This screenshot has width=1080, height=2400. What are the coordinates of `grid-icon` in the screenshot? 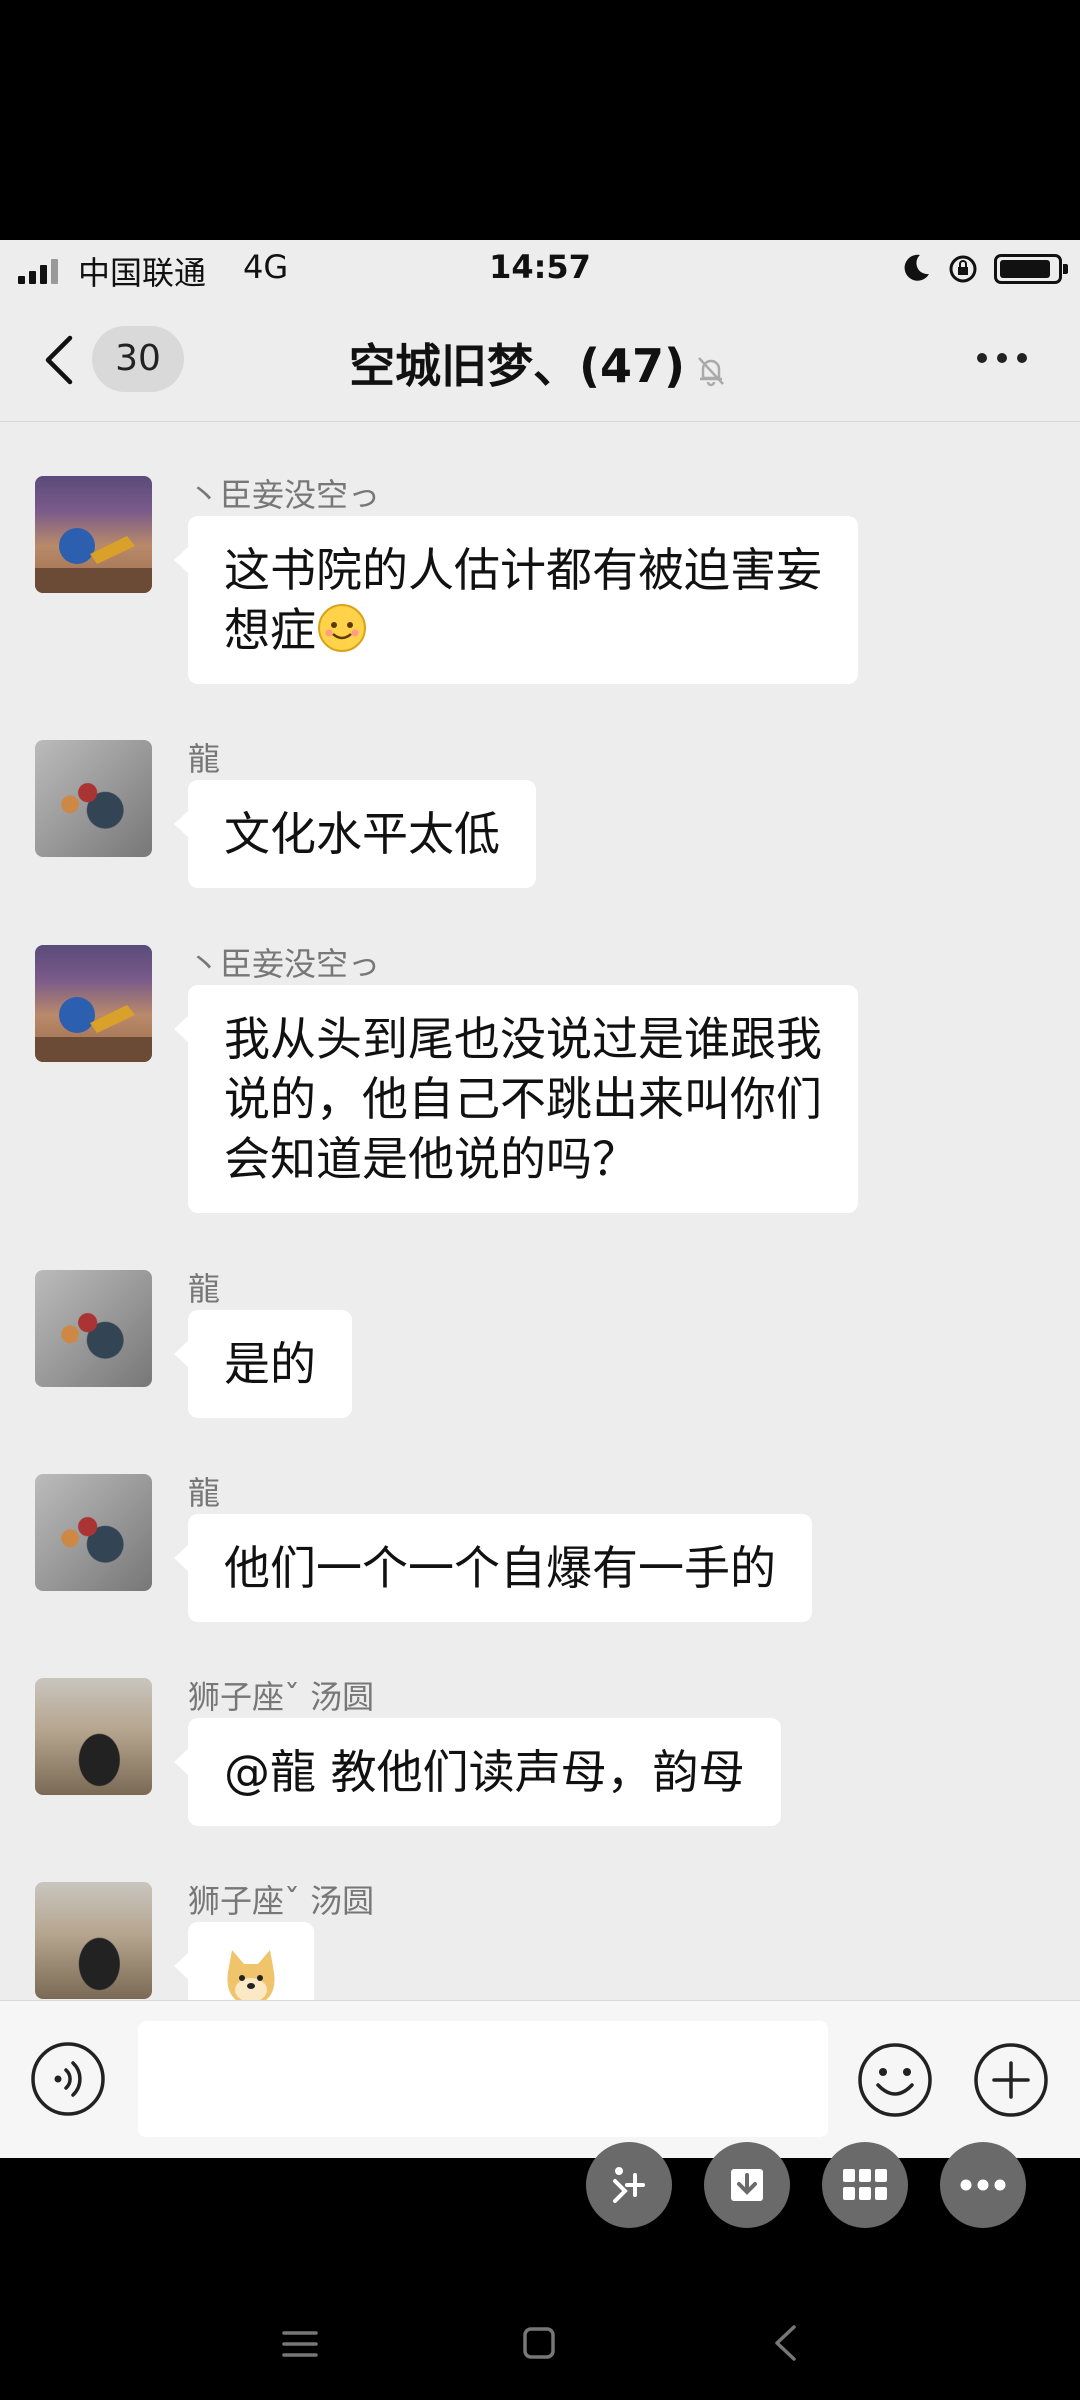 It's located at (865, 2184).